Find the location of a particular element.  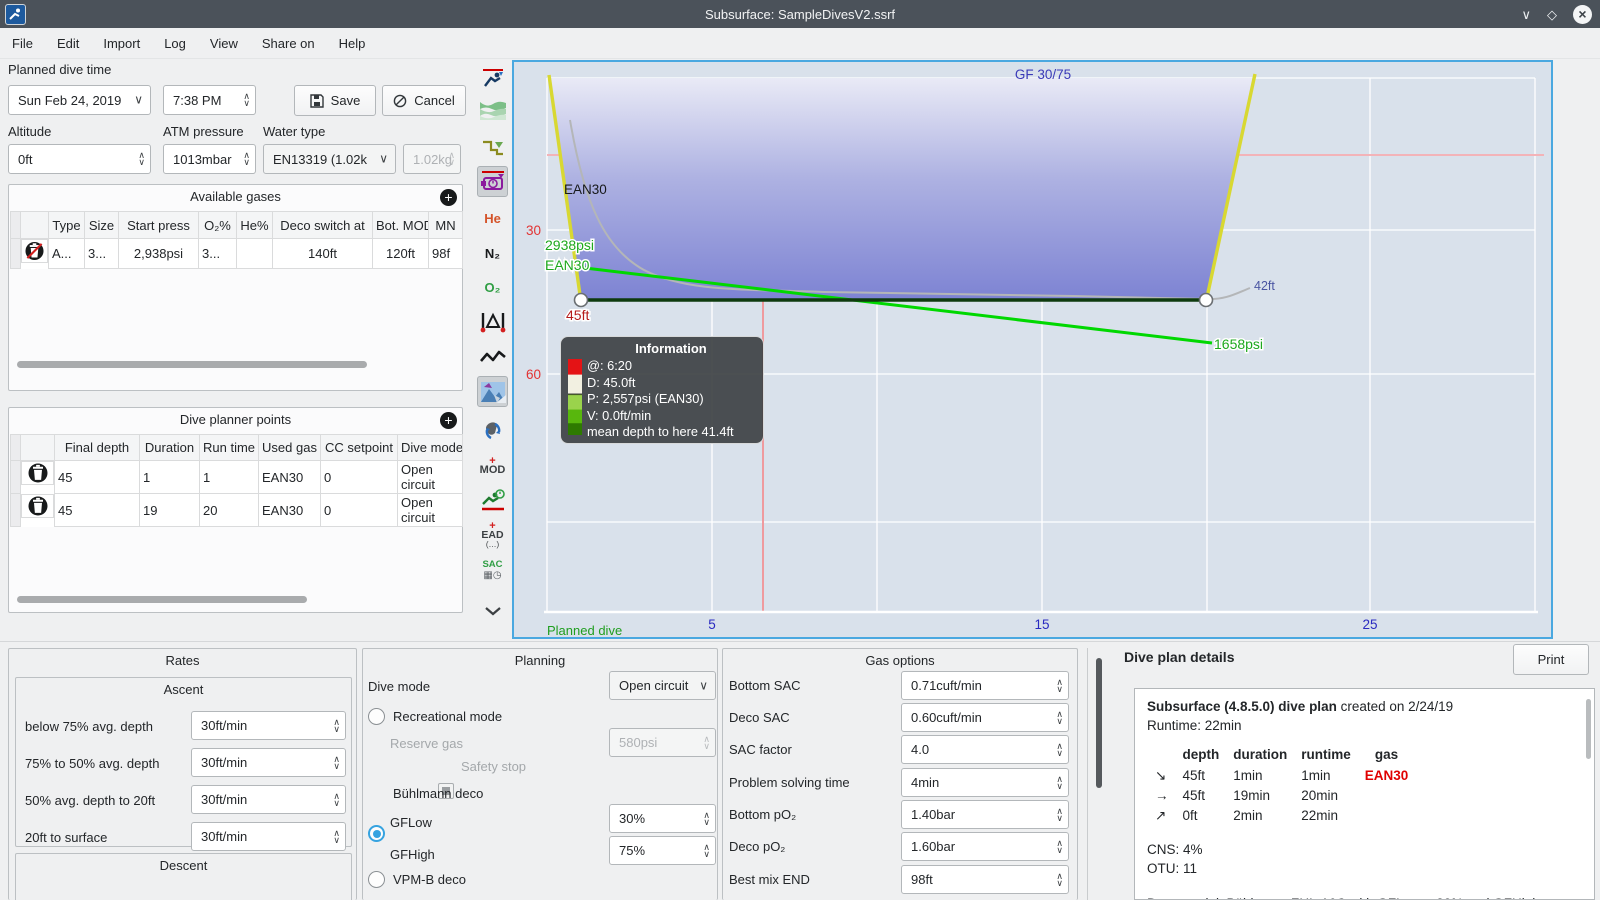

gas-he is located at coordinates (254, 253).